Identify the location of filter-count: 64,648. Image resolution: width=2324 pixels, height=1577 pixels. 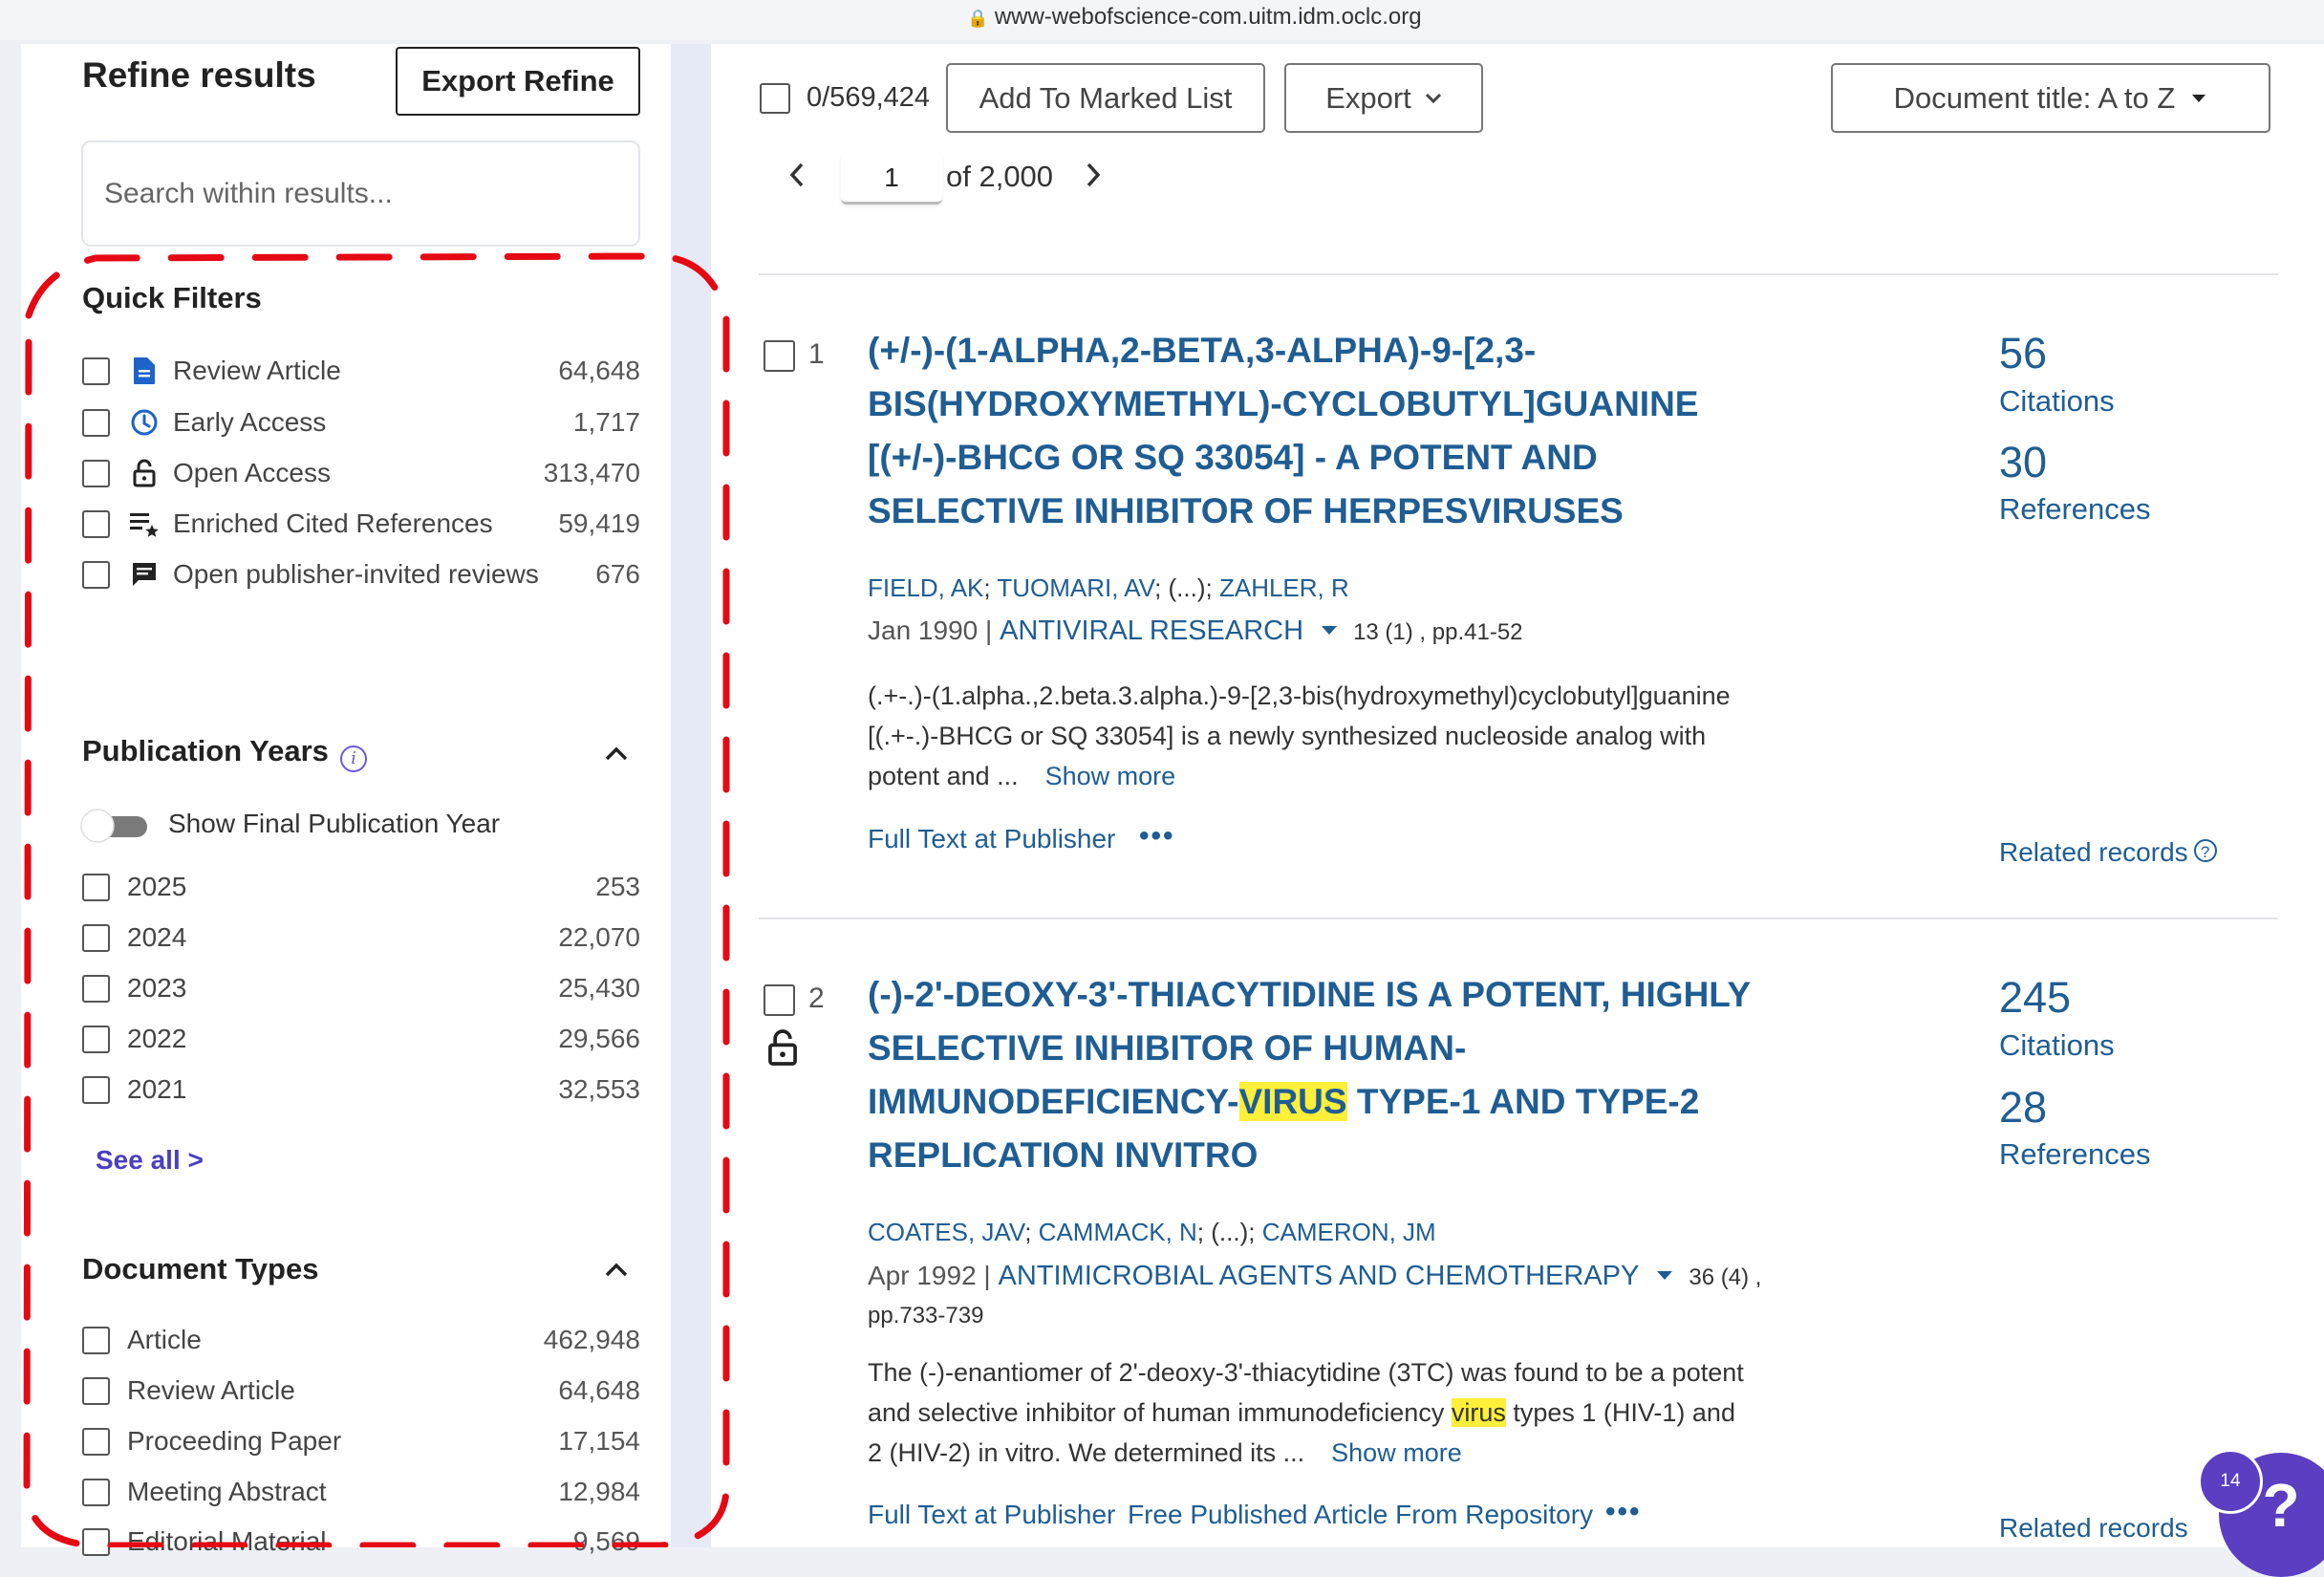
(599, 1390).